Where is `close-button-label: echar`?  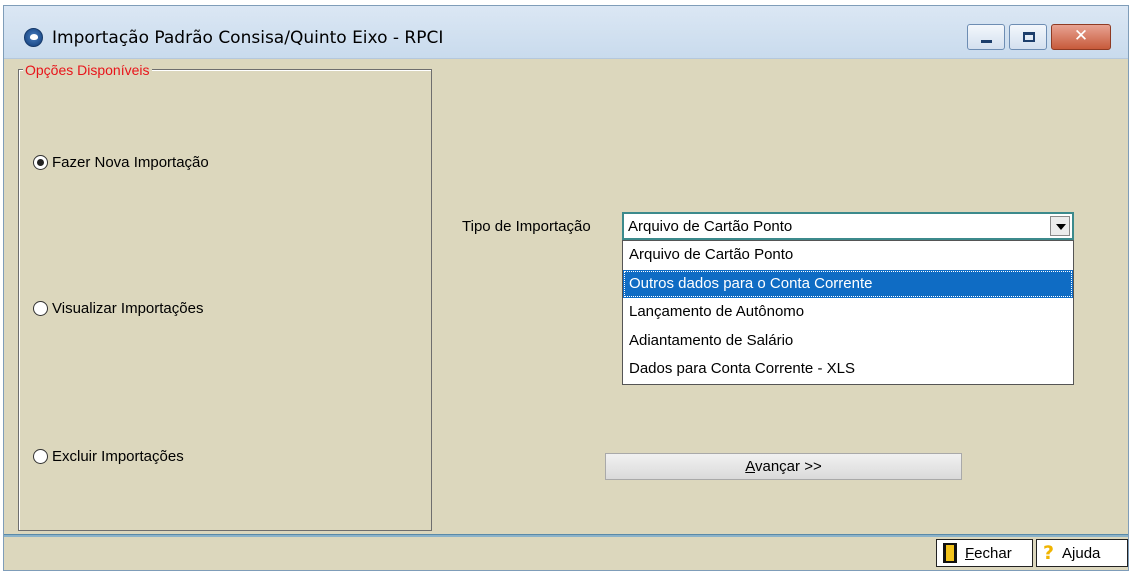
close-button-label: echar is located at coordinates (993, 553).